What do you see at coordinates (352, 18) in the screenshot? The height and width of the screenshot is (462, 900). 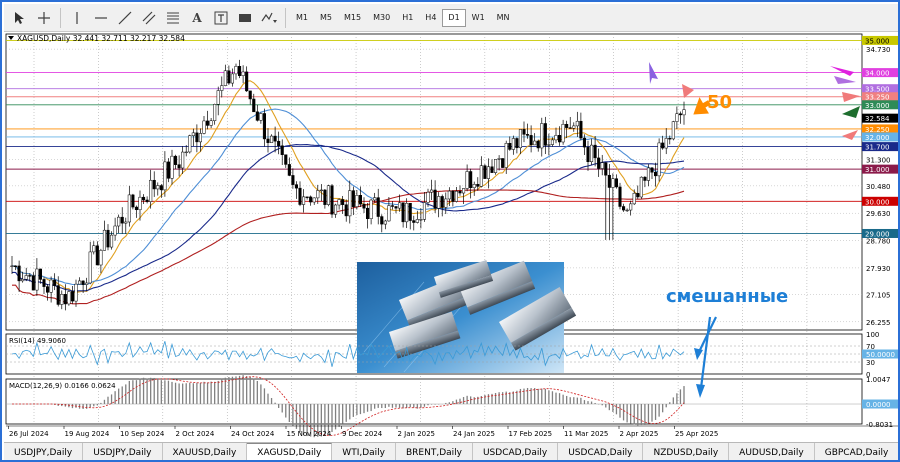 I see `timeframe-m15: M15` at bounding box center [352, 18].